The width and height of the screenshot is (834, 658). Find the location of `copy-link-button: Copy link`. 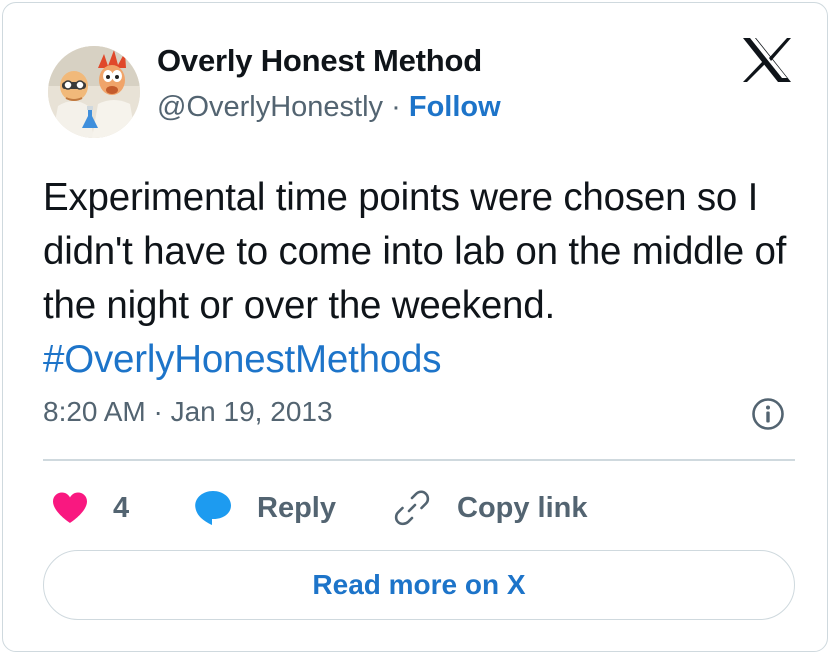

copy-link-button: Copy link is located at coordinates (490, 508).